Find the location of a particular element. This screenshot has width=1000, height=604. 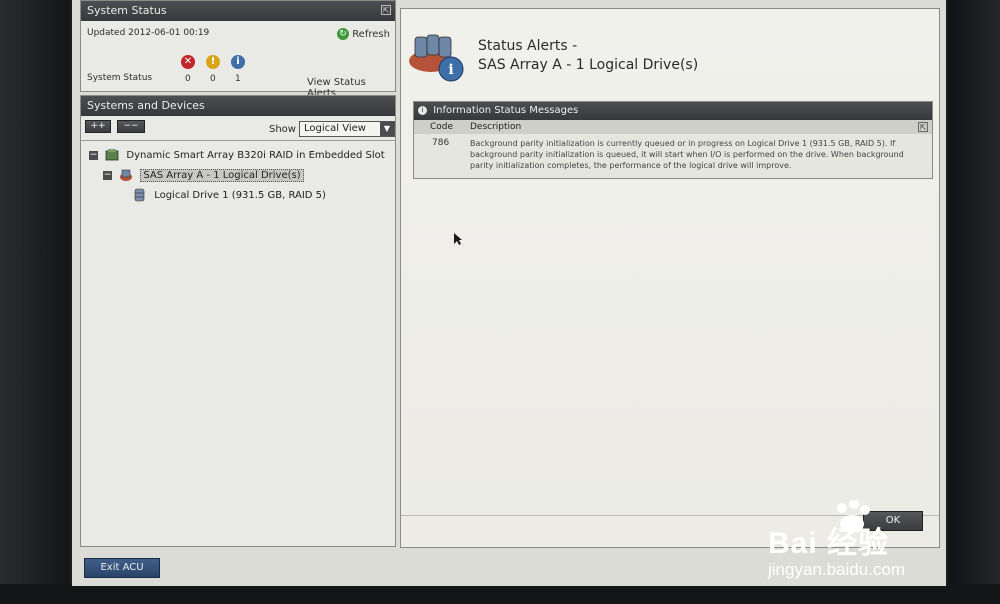

system-status-label: System Status is located at coordinates (120, 78).